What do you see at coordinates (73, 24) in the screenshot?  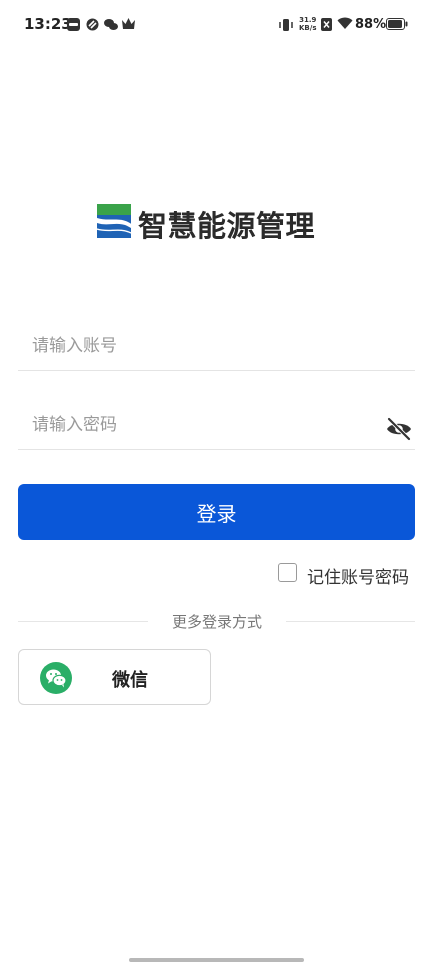 I see `notification-app-icon` at bounding box center [73, 24].